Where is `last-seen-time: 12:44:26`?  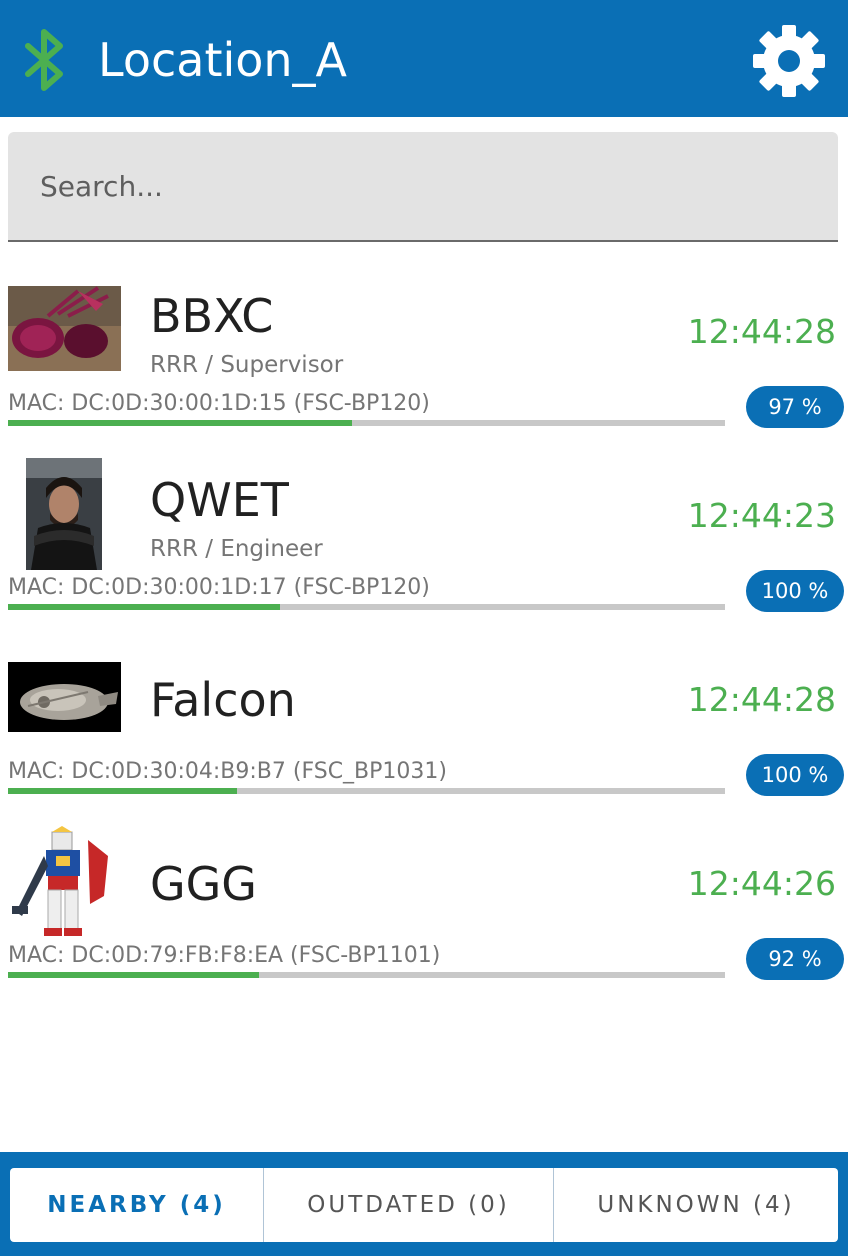 last-seen-time: 12:44:26 is located at coordinates (761, 883).